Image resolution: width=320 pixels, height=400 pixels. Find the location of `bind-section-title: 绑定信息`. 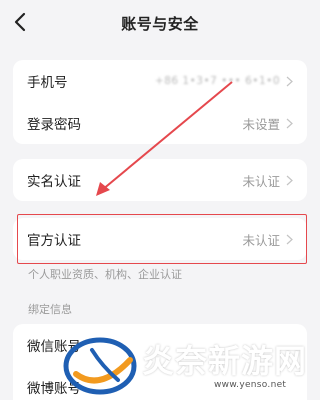

bind-section-title: 绑定信息 is located at coordinates (50, 309).